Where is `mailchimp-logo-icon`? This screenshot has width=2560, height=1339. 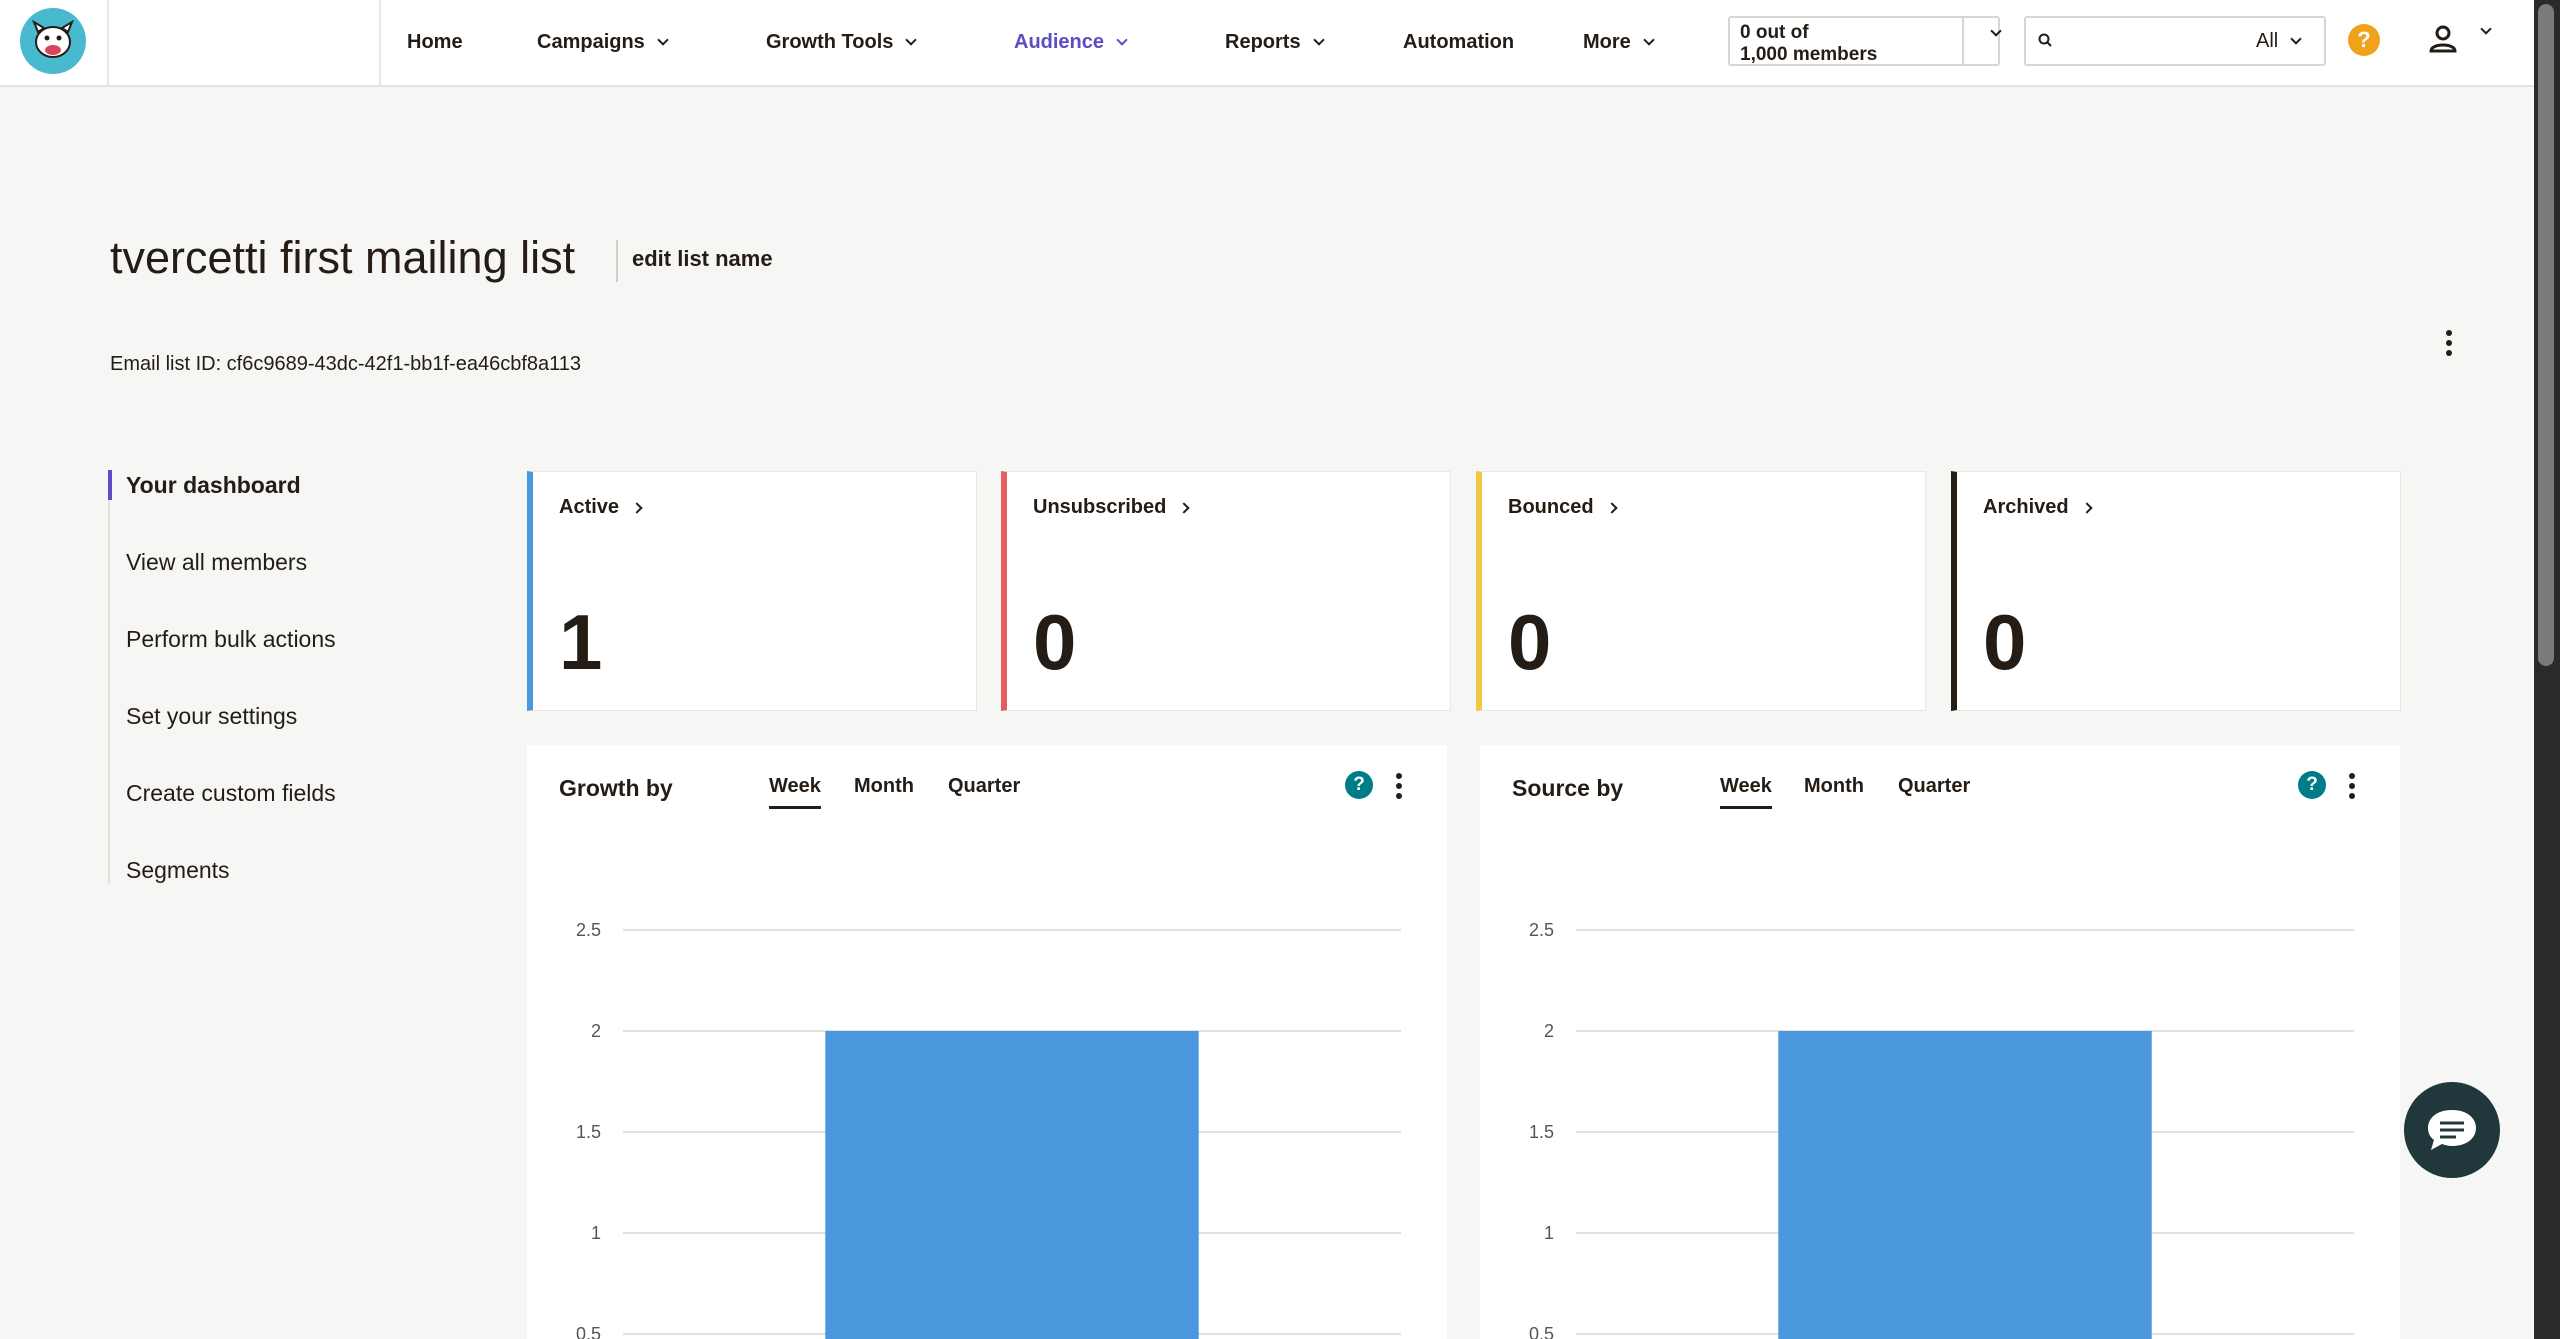 mailchimp-logo-icon is located at coordinates (53, 41).